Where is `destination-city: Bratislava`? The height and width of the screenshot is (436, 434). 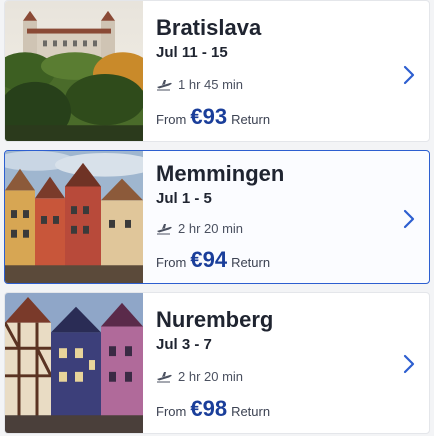
destination-city: Bratislava is located at coordinates (209, 27).